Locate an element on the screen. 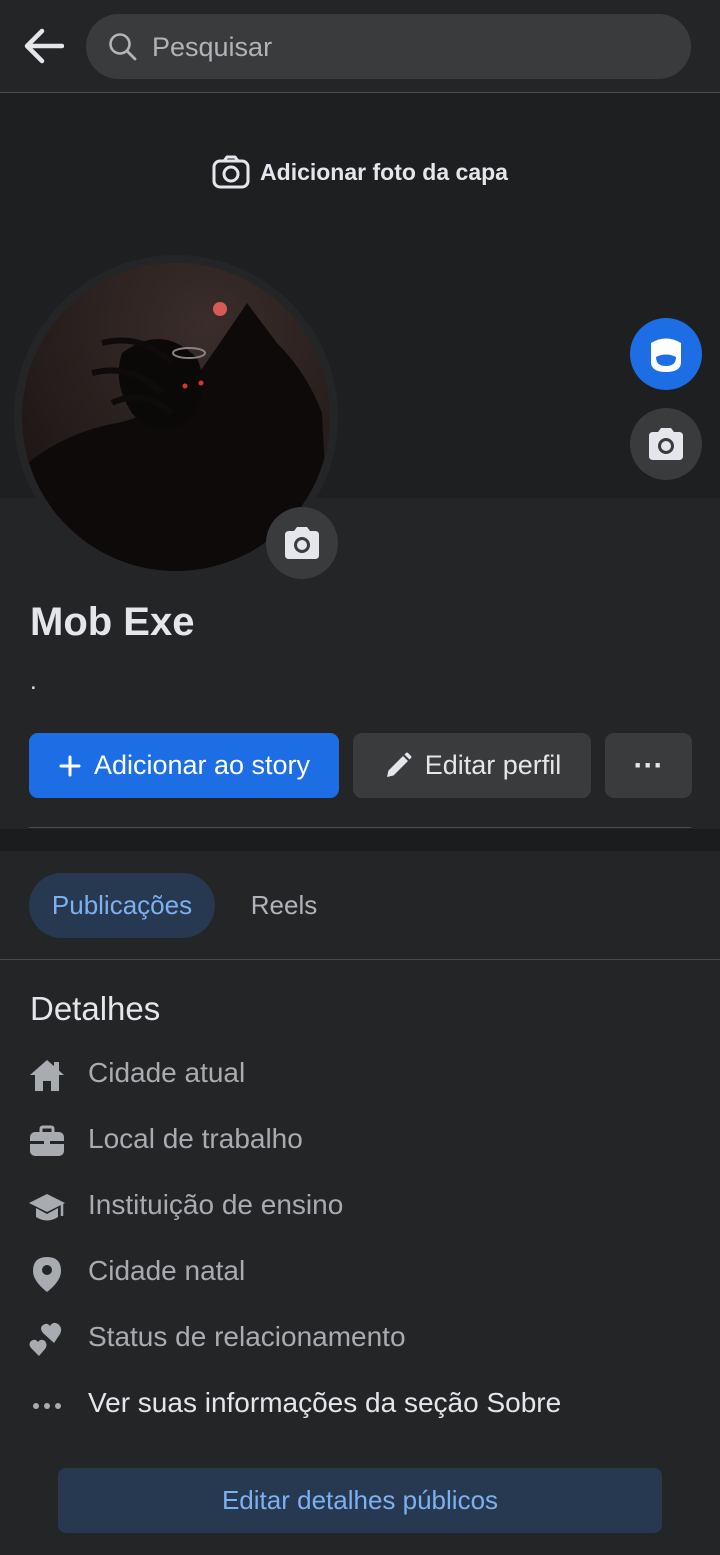  briefcase-icon is located at coordinates (47, 1140).